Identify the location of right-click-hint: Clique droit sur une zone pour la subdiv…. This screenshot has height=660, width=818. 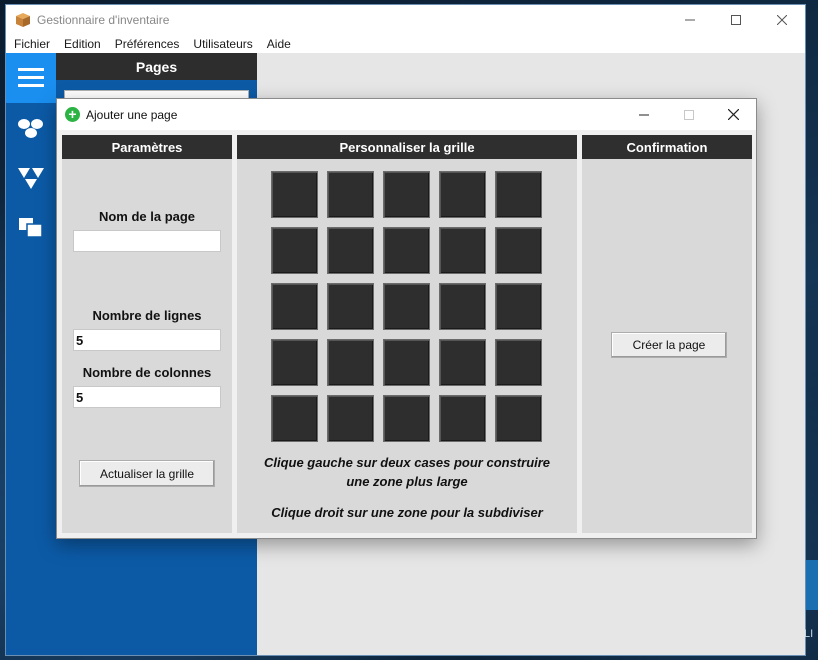
(407, 512).